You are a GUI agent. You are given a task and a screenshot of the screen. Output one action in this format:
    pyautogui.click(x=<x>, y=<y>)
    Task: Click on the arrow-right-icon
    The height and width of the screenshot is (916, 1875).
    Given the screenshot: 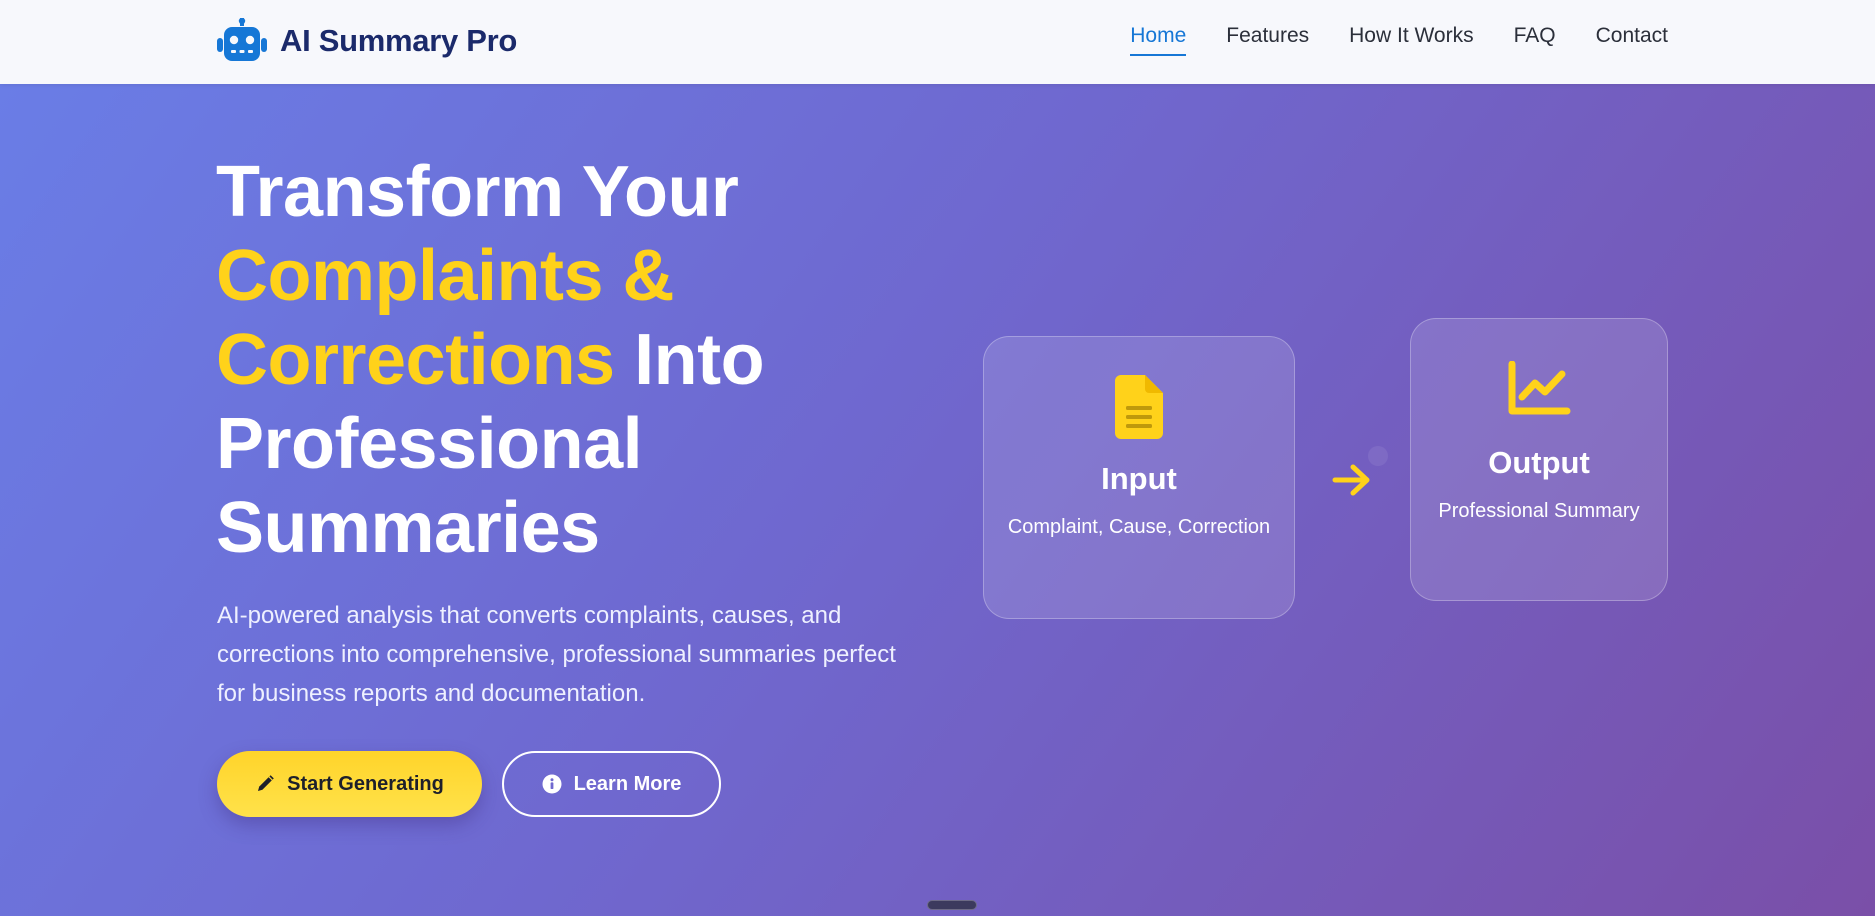 What is the action you would take?
    pyautogui.click(x=1351, y=480)
    